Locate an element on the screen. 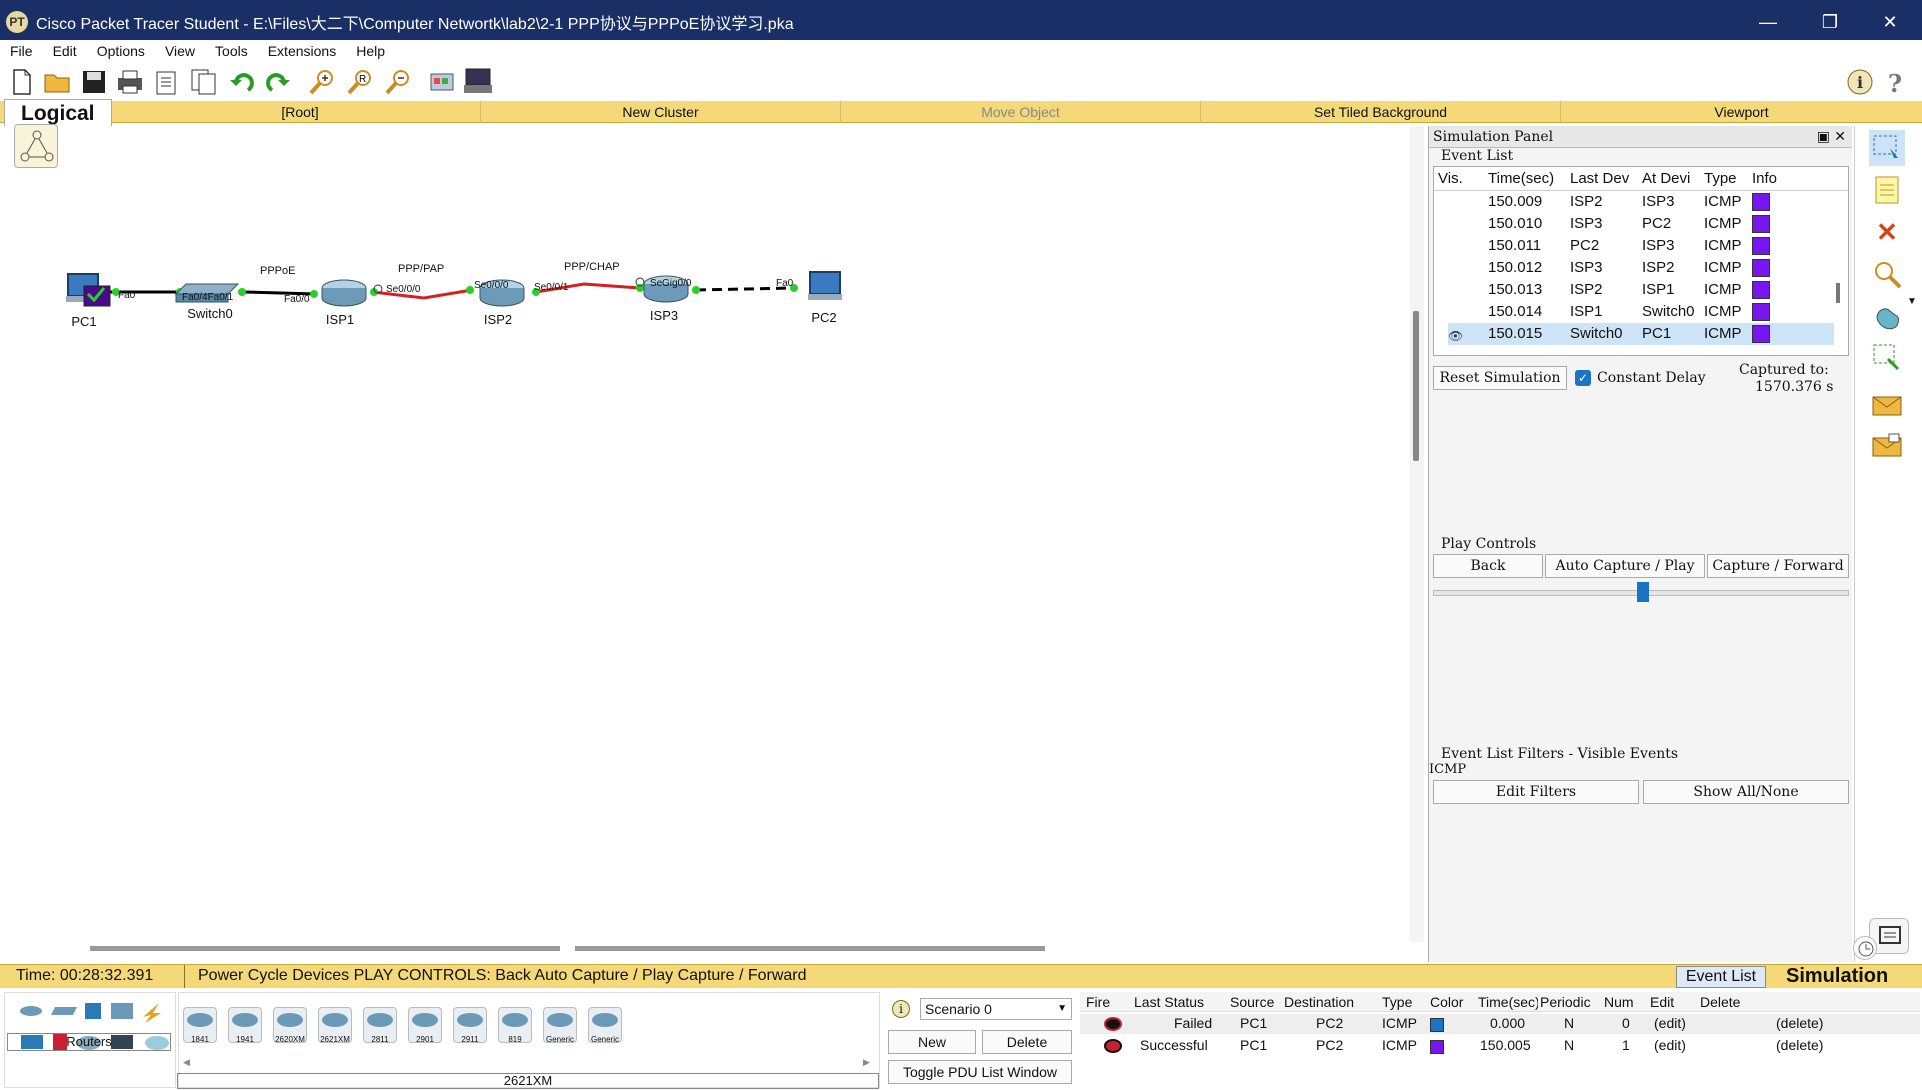  pc2-device is located at coordinates (825, 285).